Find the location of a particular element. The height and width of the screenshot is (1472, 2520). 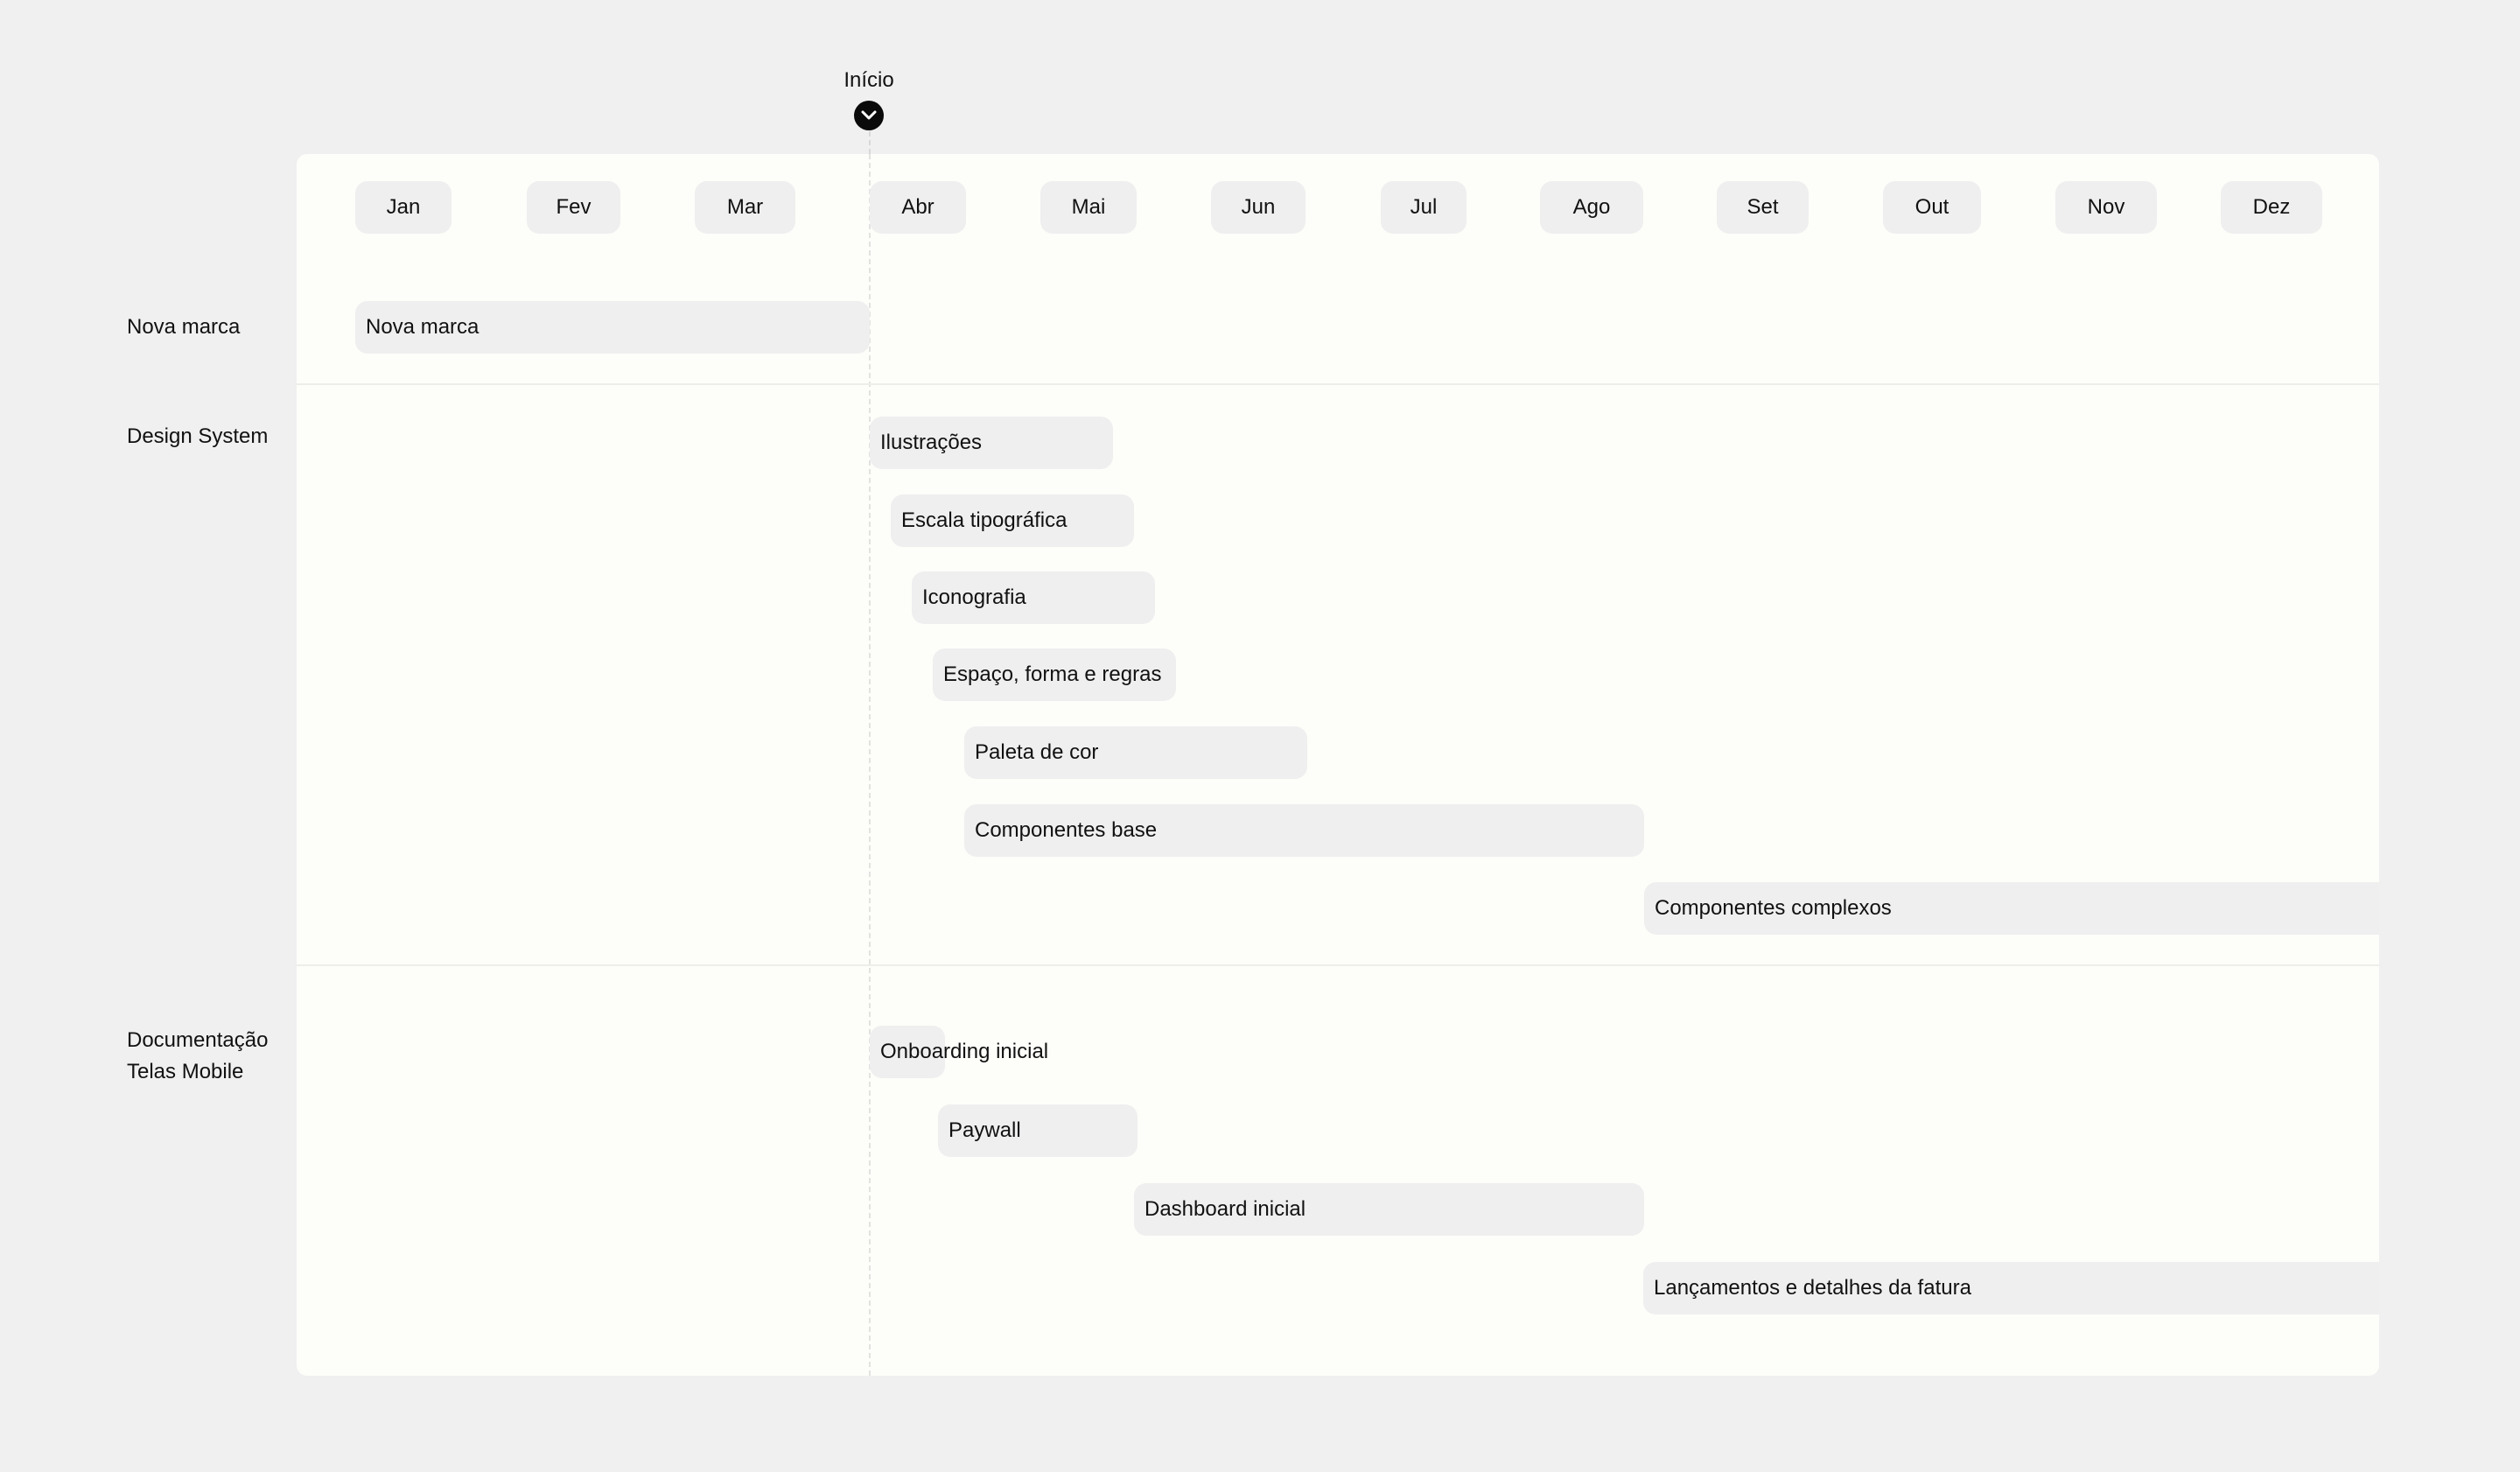

task-onboarding-inicial: Onboarding inicial is located at coordinates (959, 1052).